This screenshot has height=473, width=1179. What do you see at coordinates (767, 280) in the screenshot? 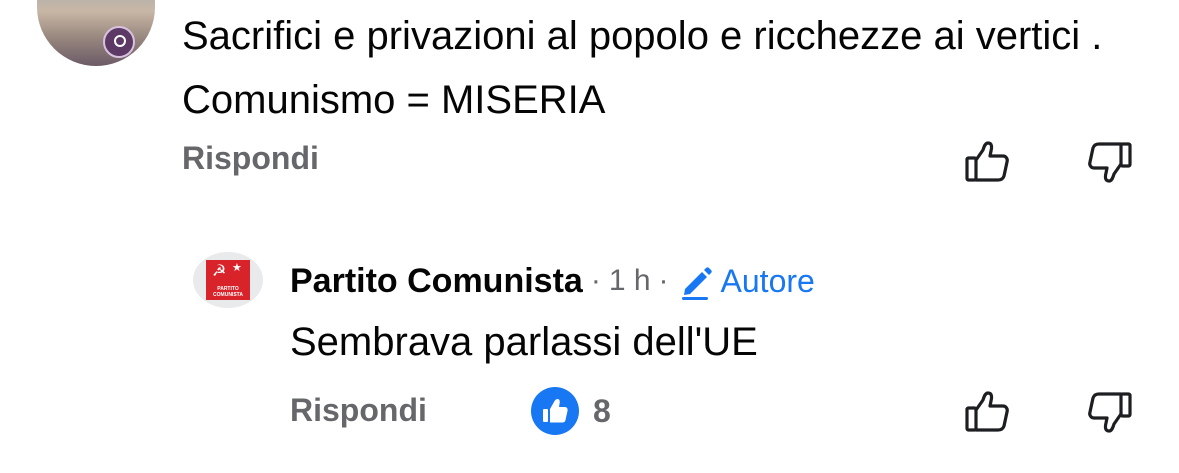
I see `author-badge-label: Autore` at bounding box center [767, 280].